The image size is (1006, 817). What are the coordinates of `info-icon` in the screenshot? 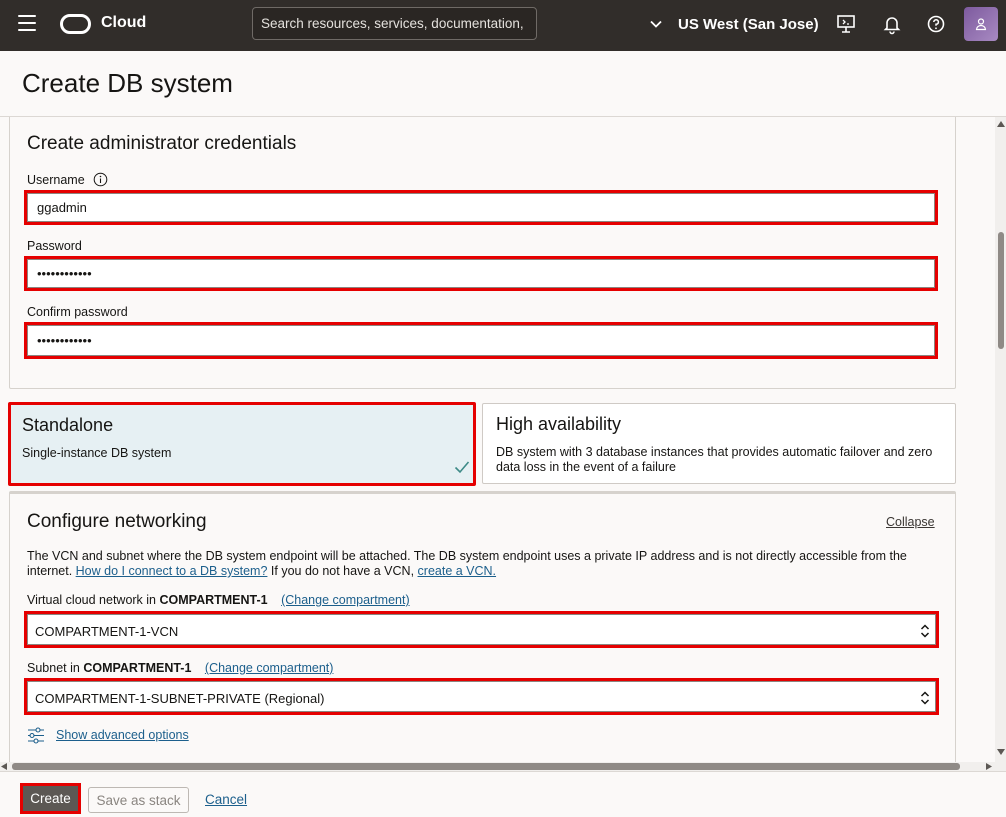 It's located at (100, 179).